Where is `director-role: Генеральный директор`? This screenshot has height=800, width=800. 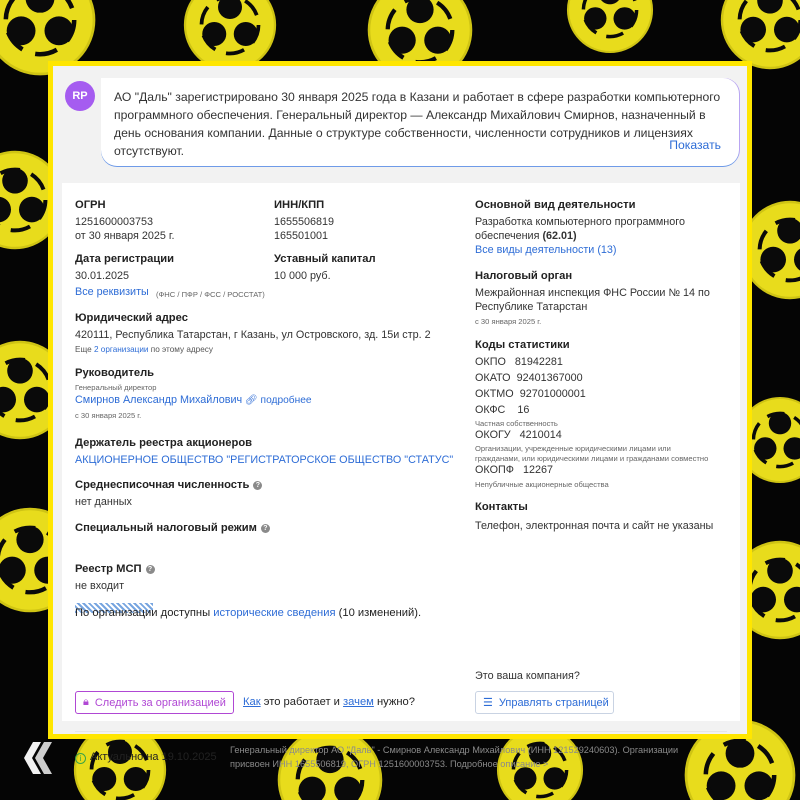
director-role: Генеральный директор is located at coordinates (116, 387).